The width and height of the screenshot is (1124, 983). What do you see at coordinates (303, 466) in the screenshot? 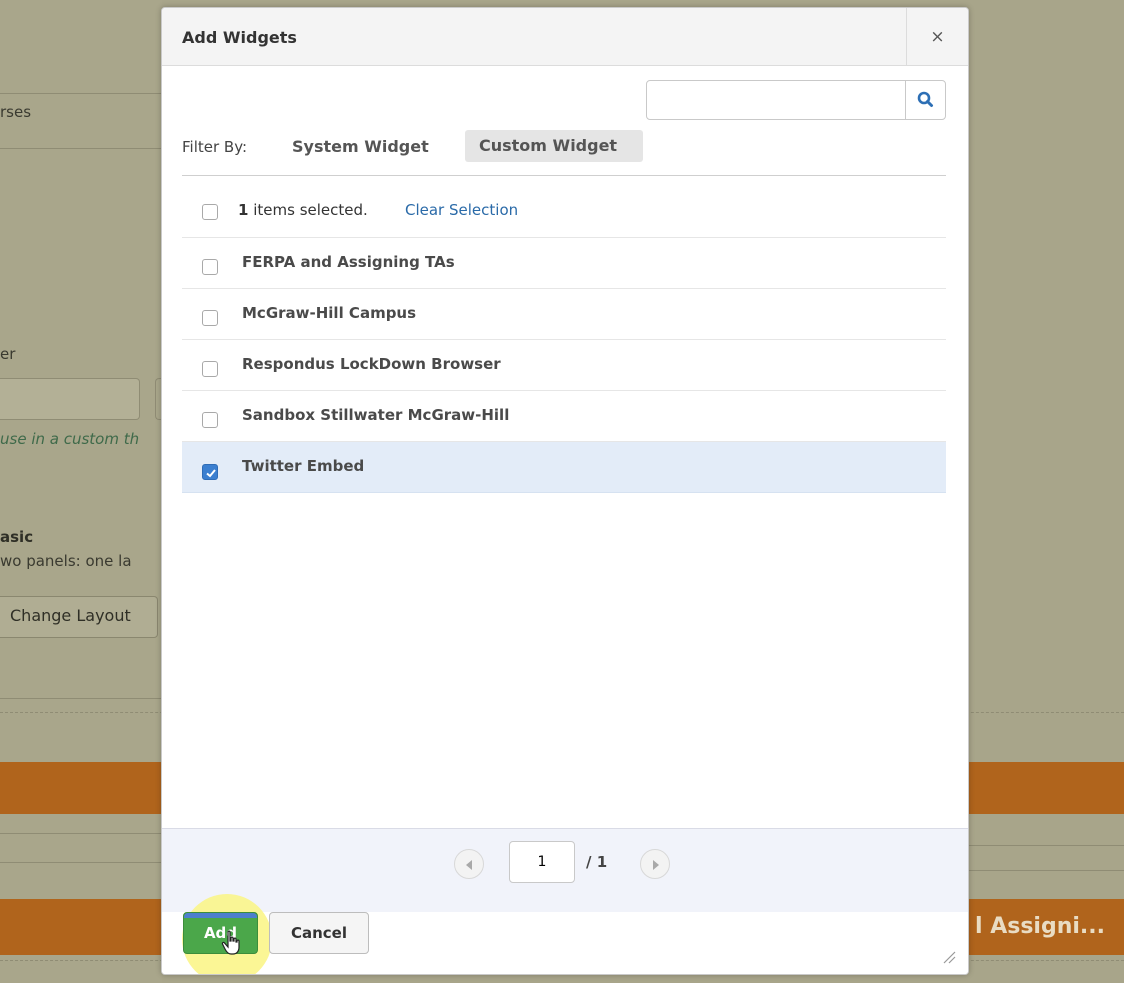
I see `widget-label: Twitter Embed` at bounding box center [303, 466].